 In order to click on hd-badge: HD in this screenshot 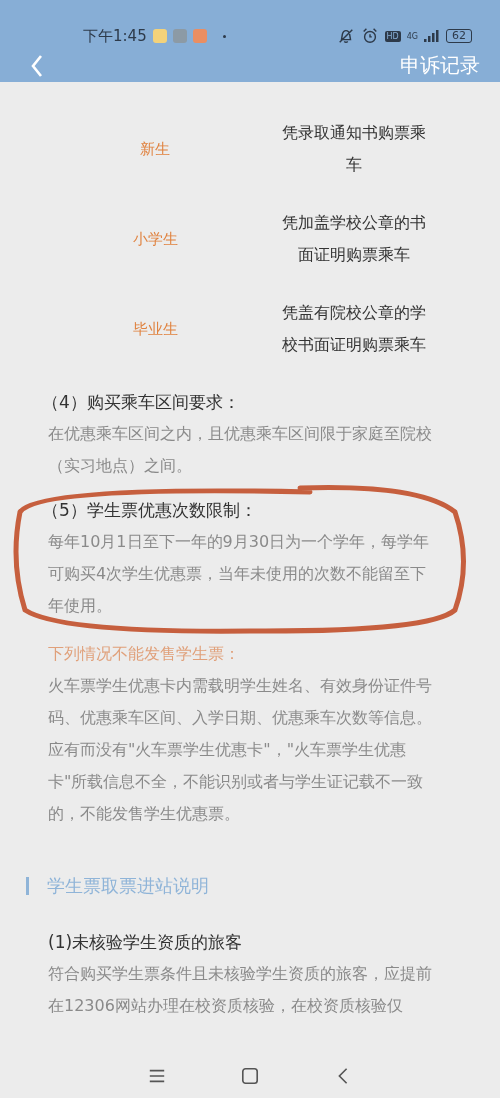, I will do `click(392, 36)`.